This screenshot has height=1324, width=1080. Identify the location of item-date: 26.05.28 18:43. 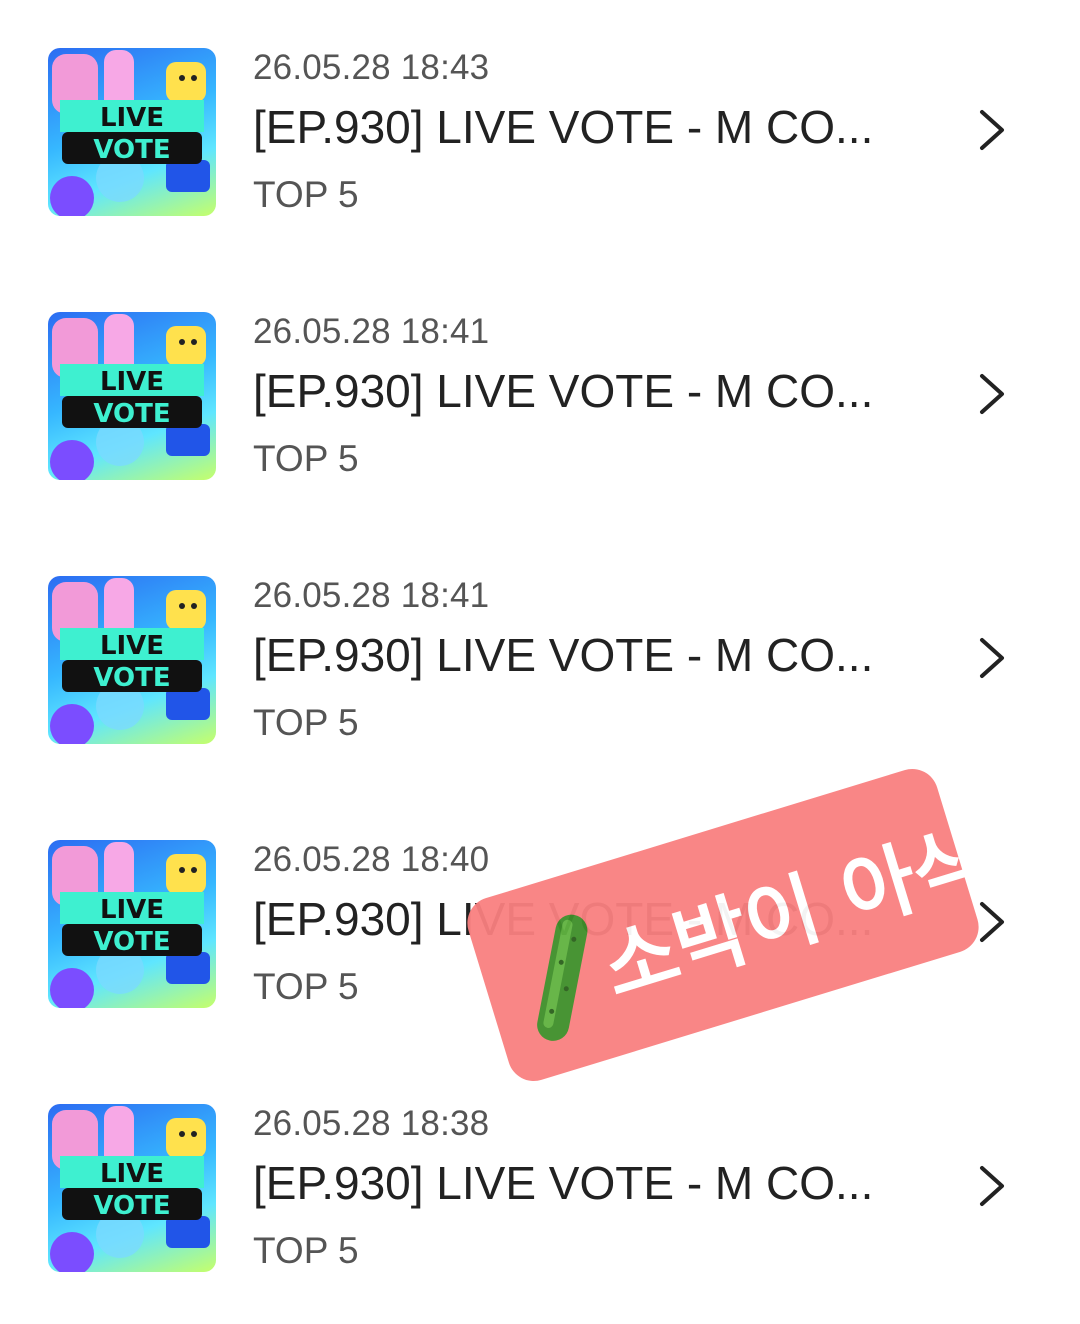
(371, 67).